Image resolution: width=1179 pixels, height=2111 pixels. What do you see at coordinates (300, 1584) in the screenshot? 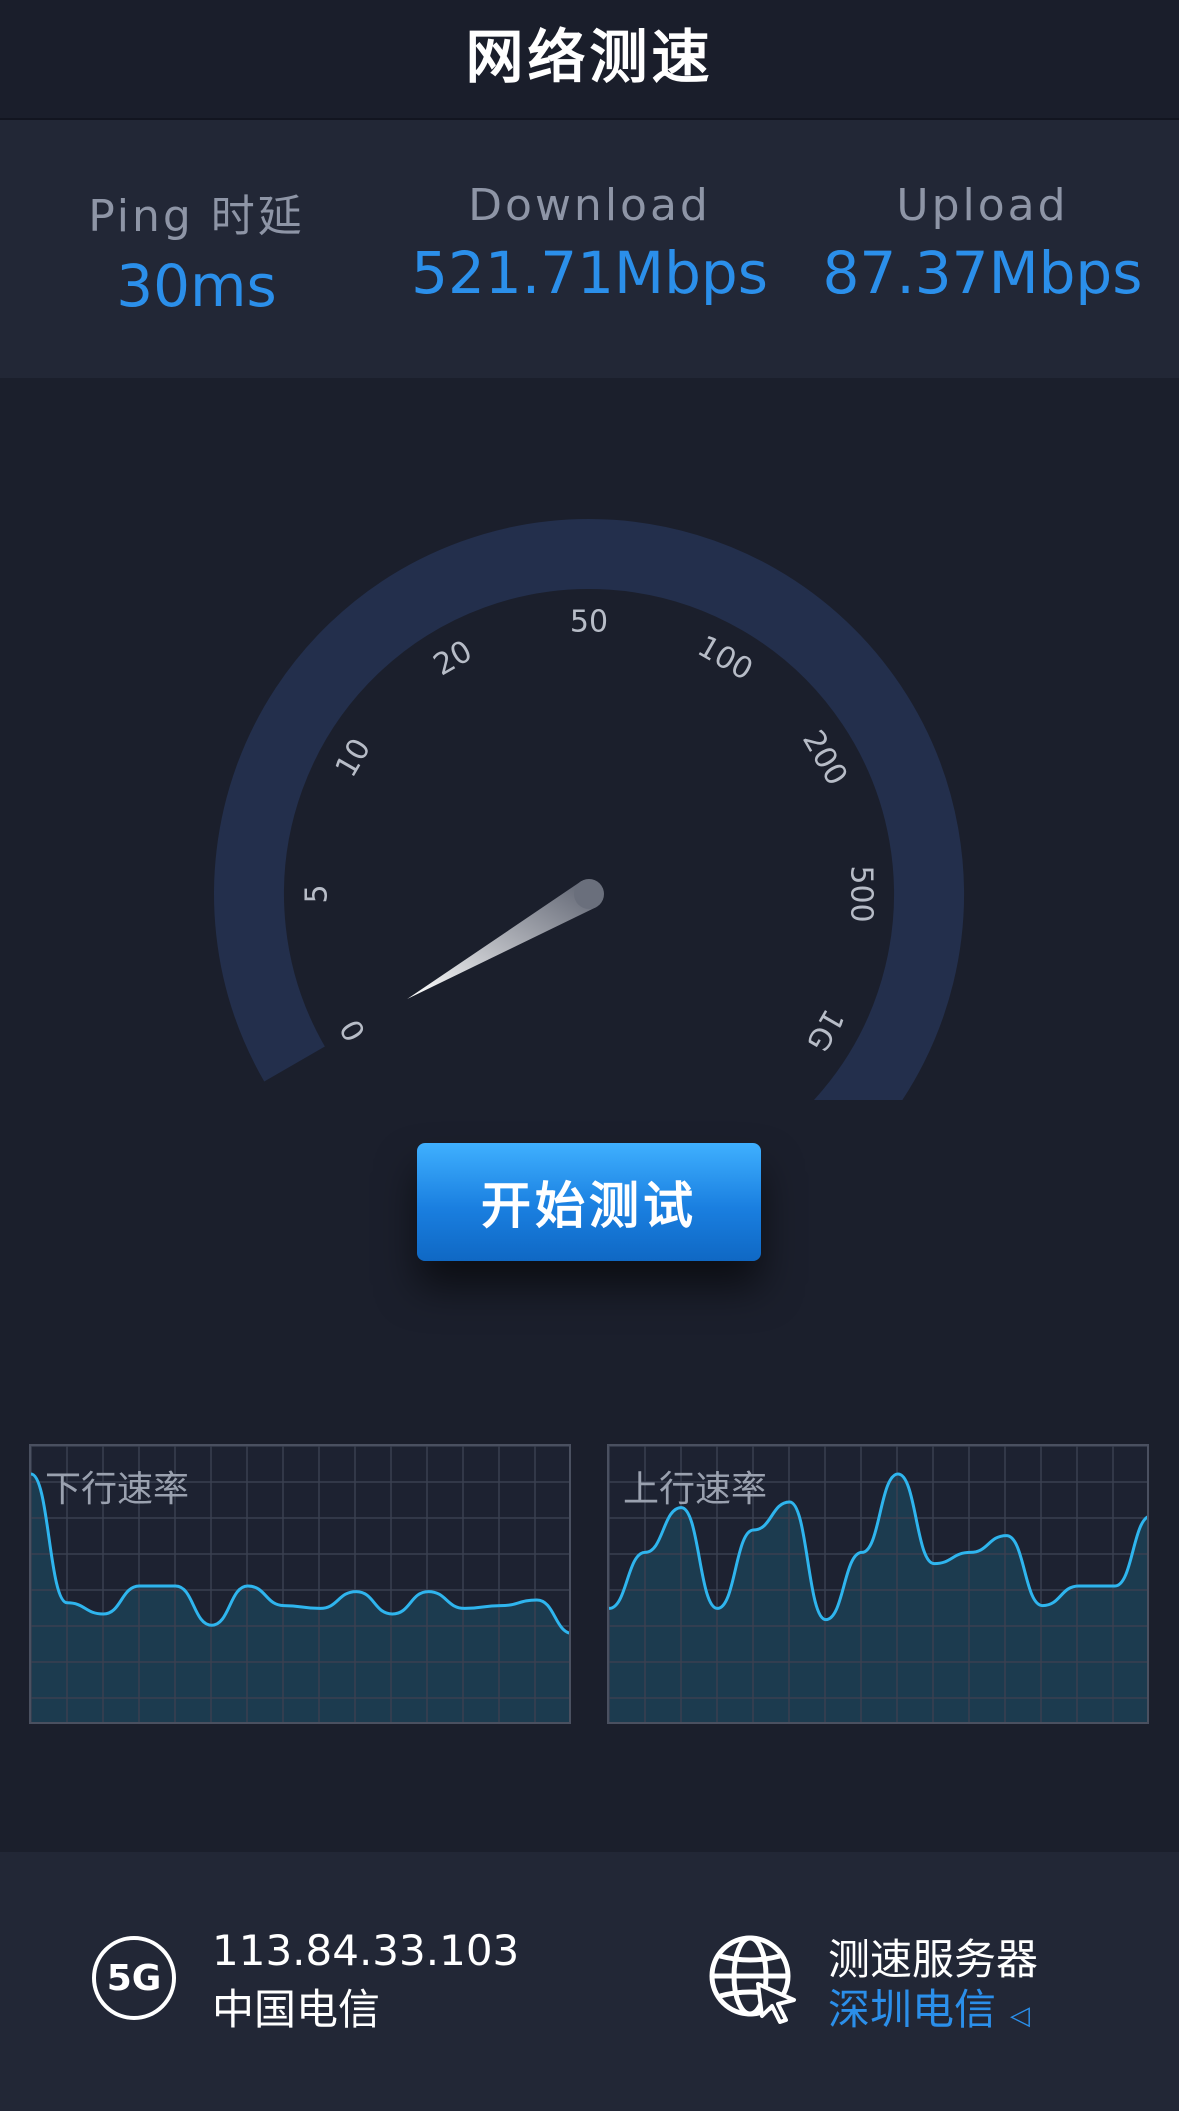
I see `download-rate-chart: 下行速率` at bounding box center [300, 1584].